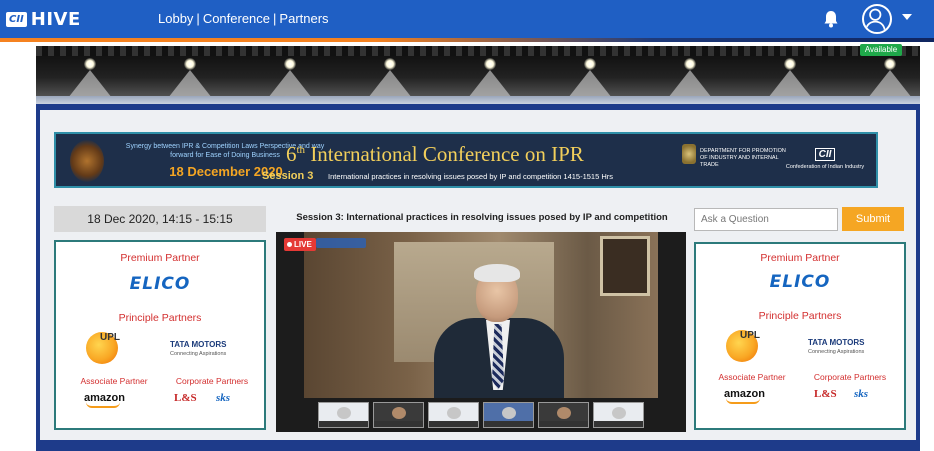 The image size is (934, 451). I want to click on stage-lights-backdrop, so click(478, 72).